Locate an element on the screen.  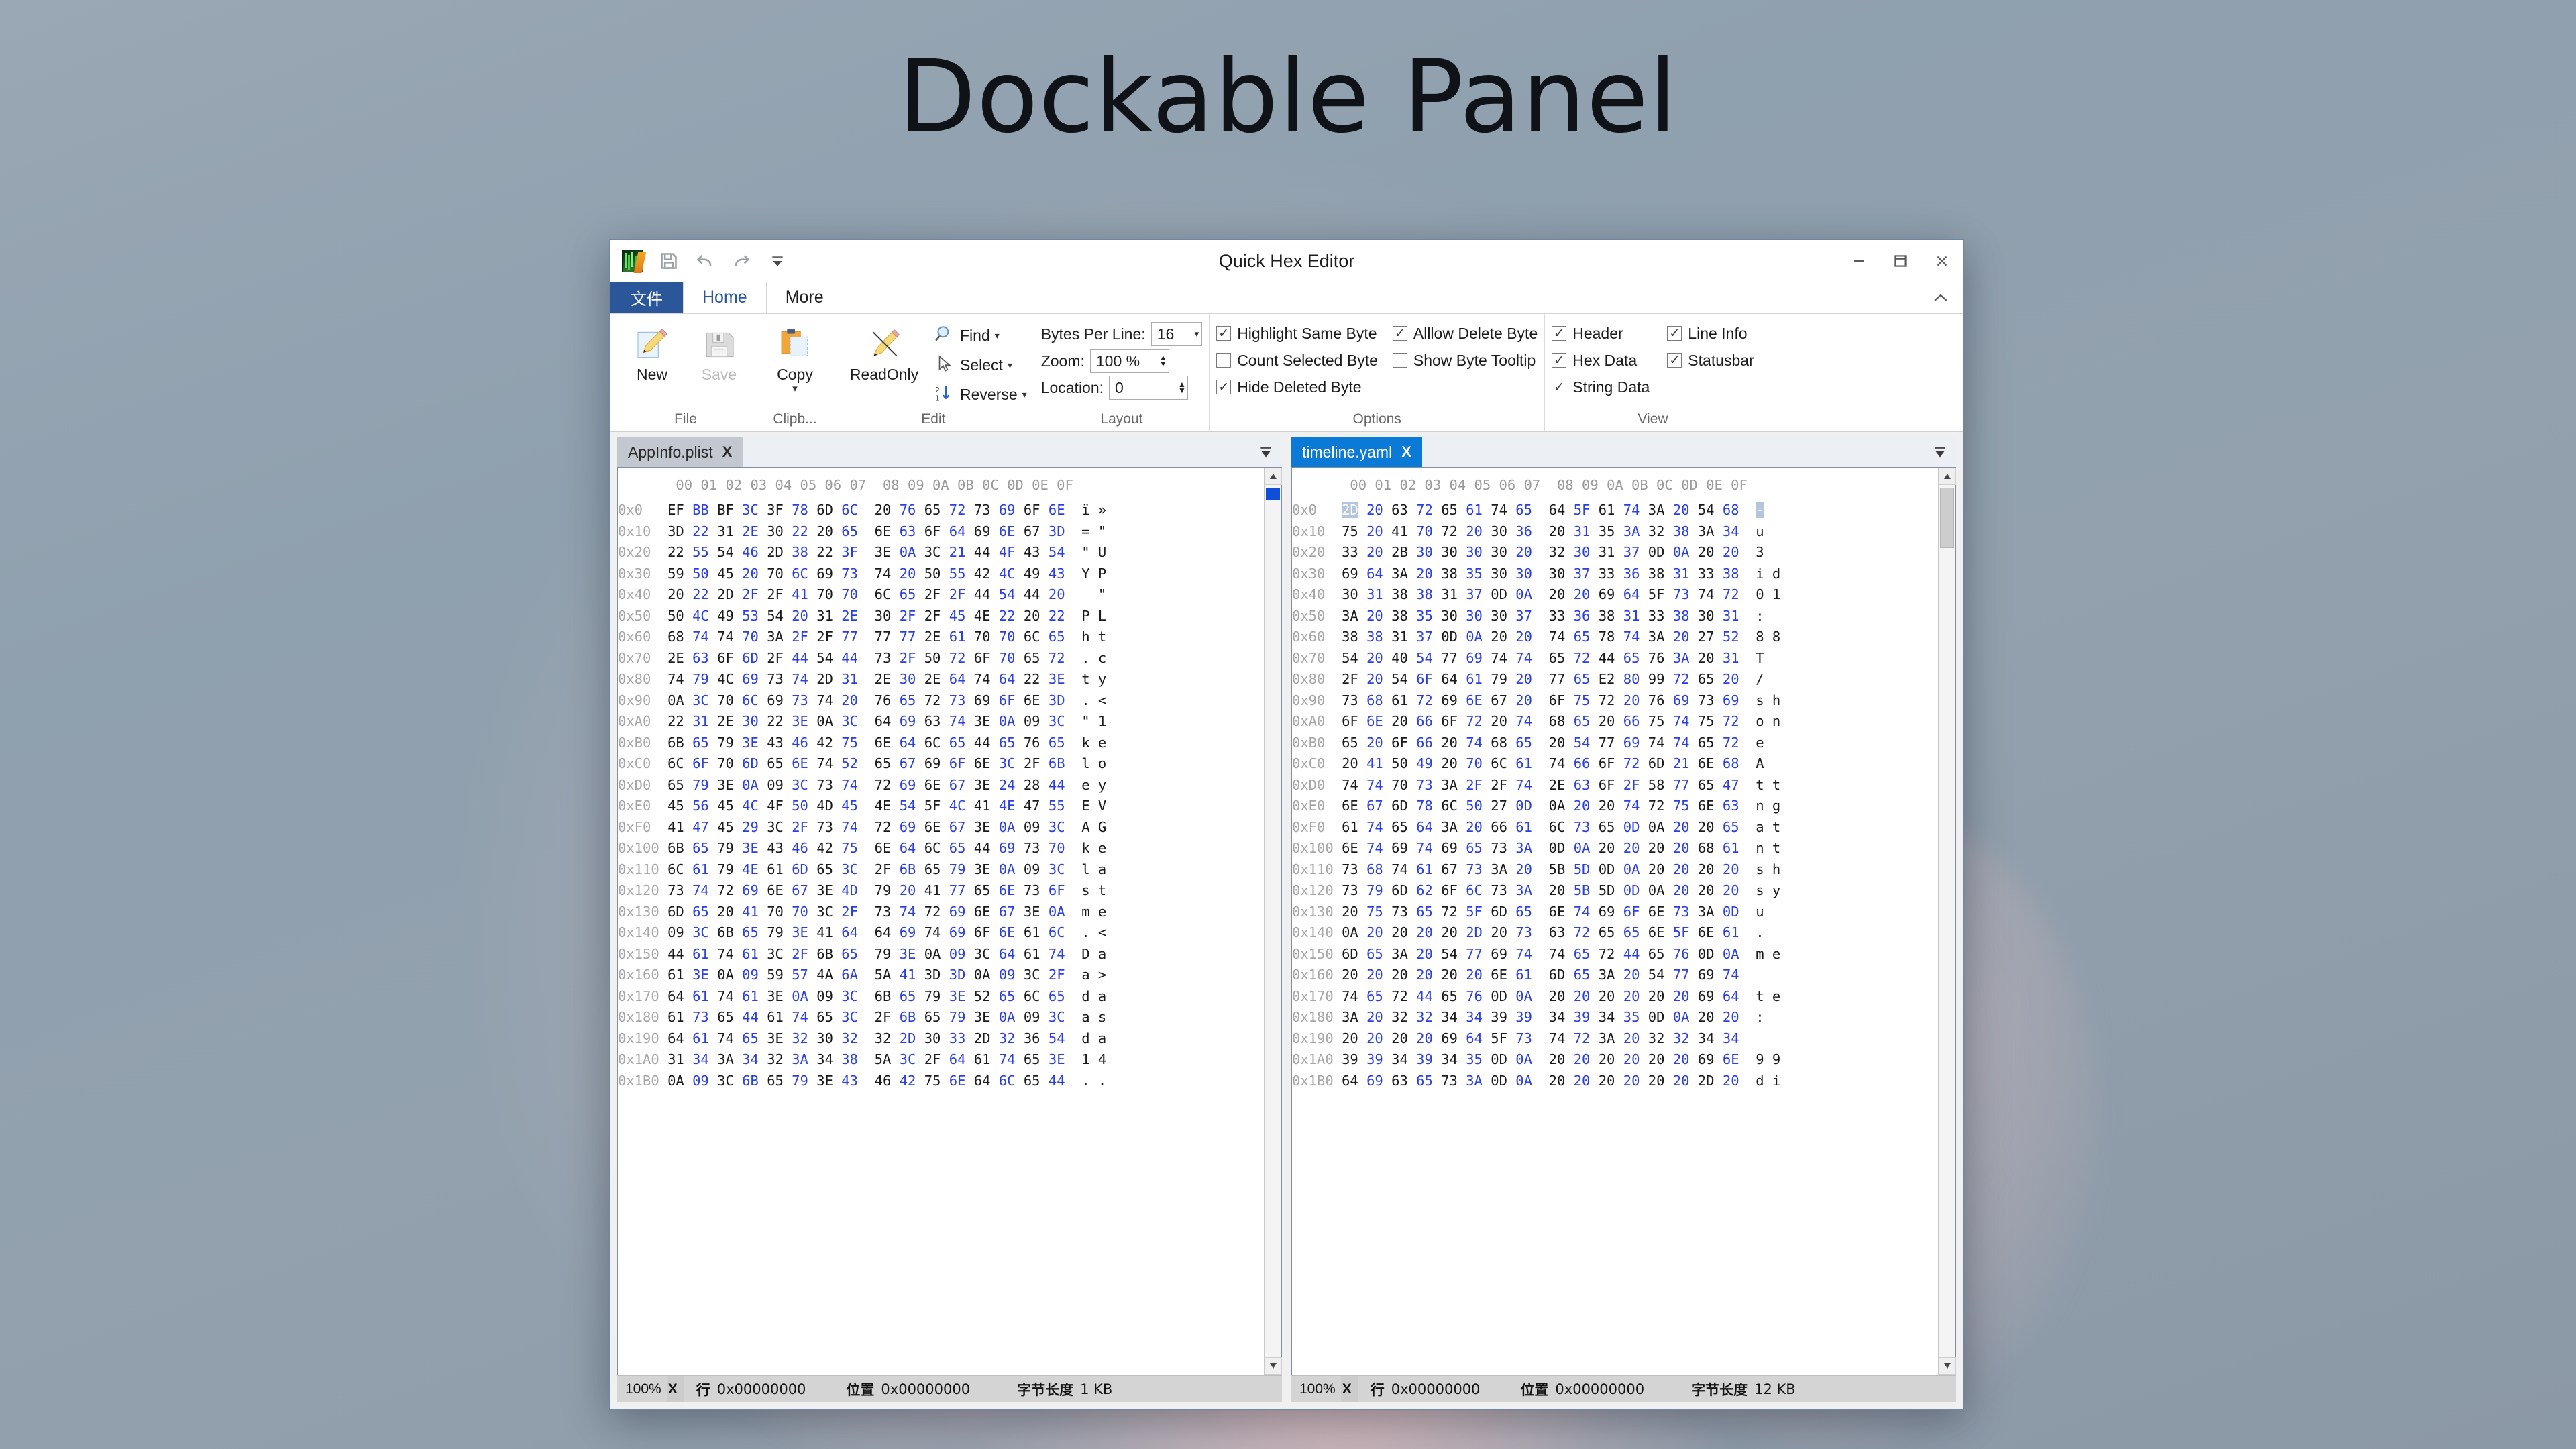
hex-byte: 99 is located at coordinates (1656, 679).